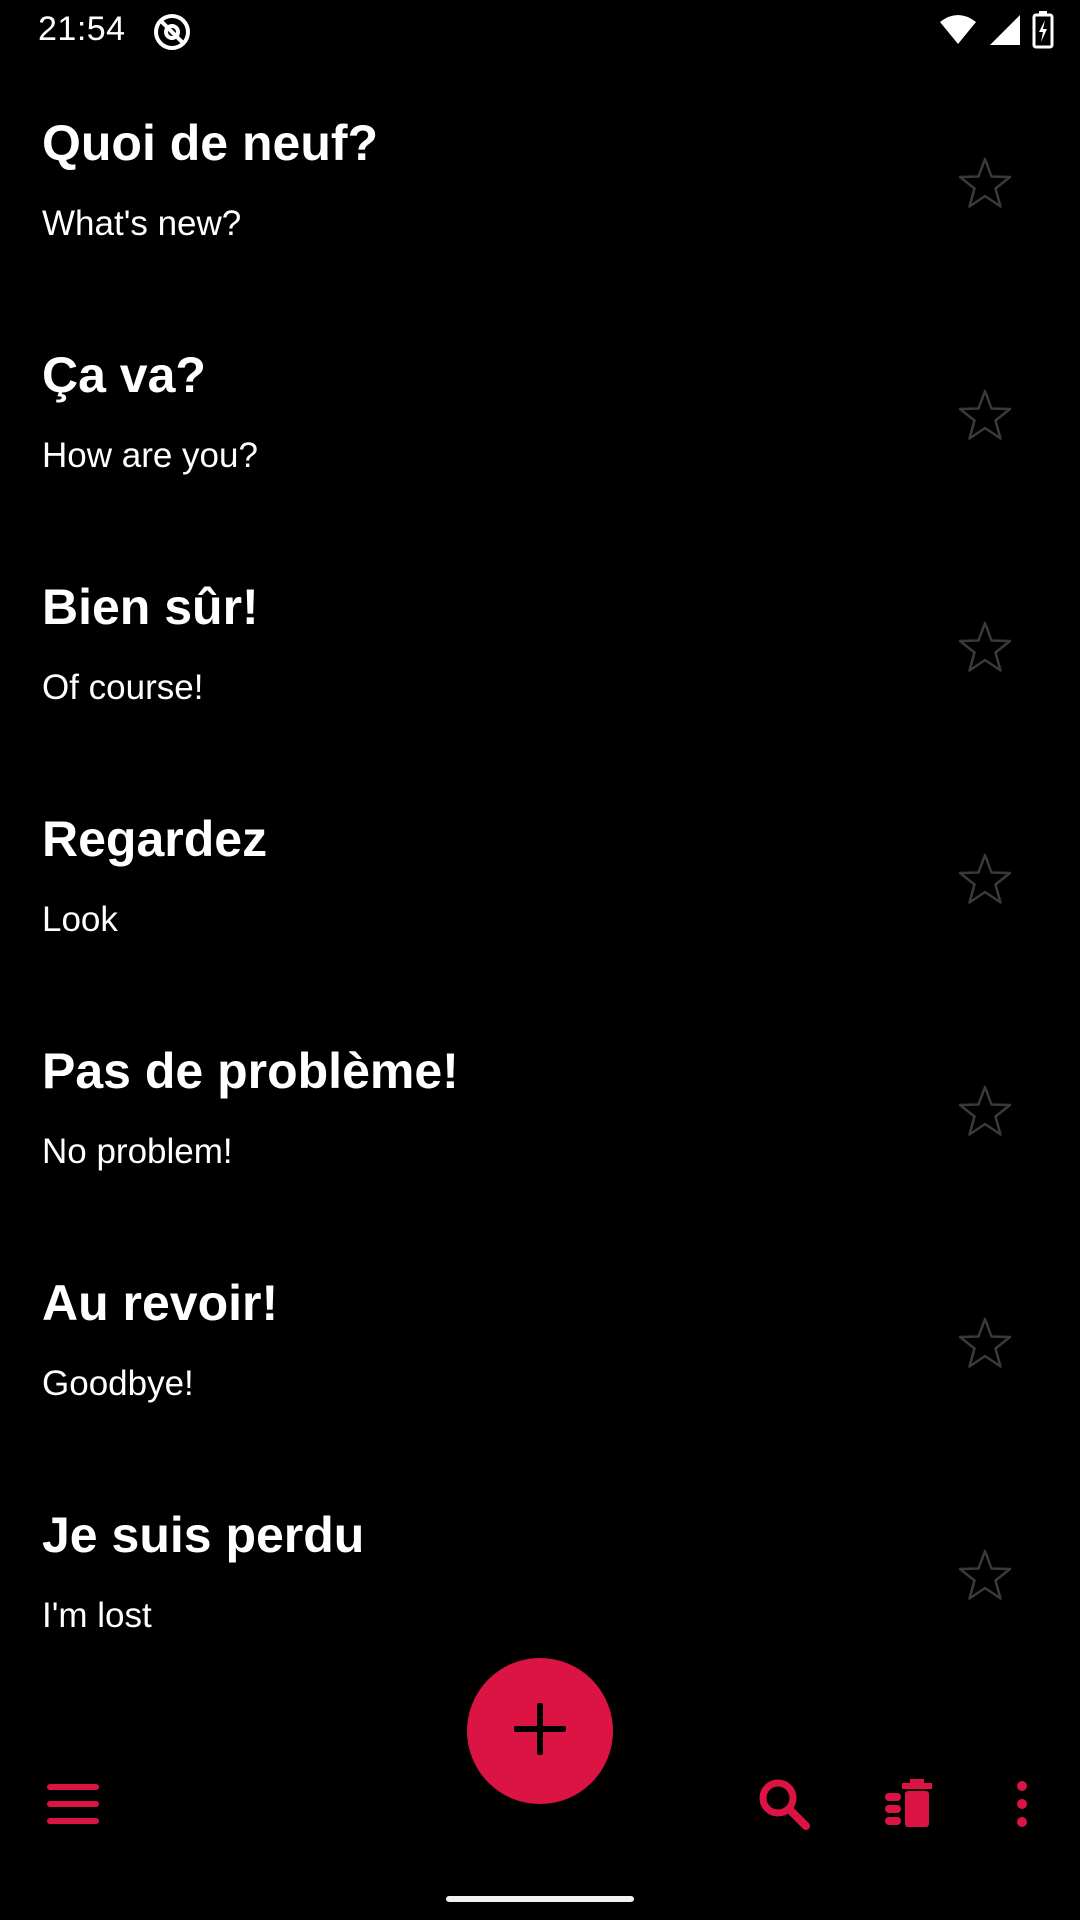 This screenshot has width=1080, height=1920. Describe the element at coordinates (540, 644) in the screenshot. I see `list-item: Bien sûr! Of course!` at that location.